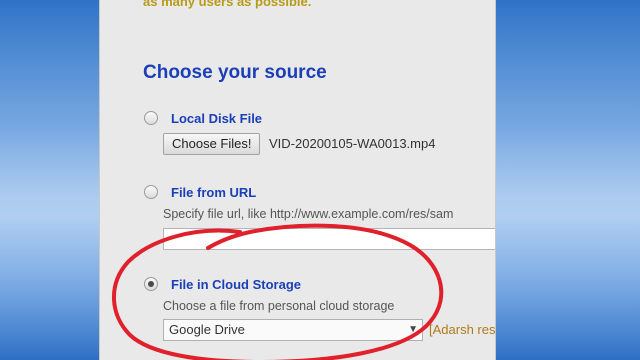  I want to click on url-label: File from URL, so click(213, 192).